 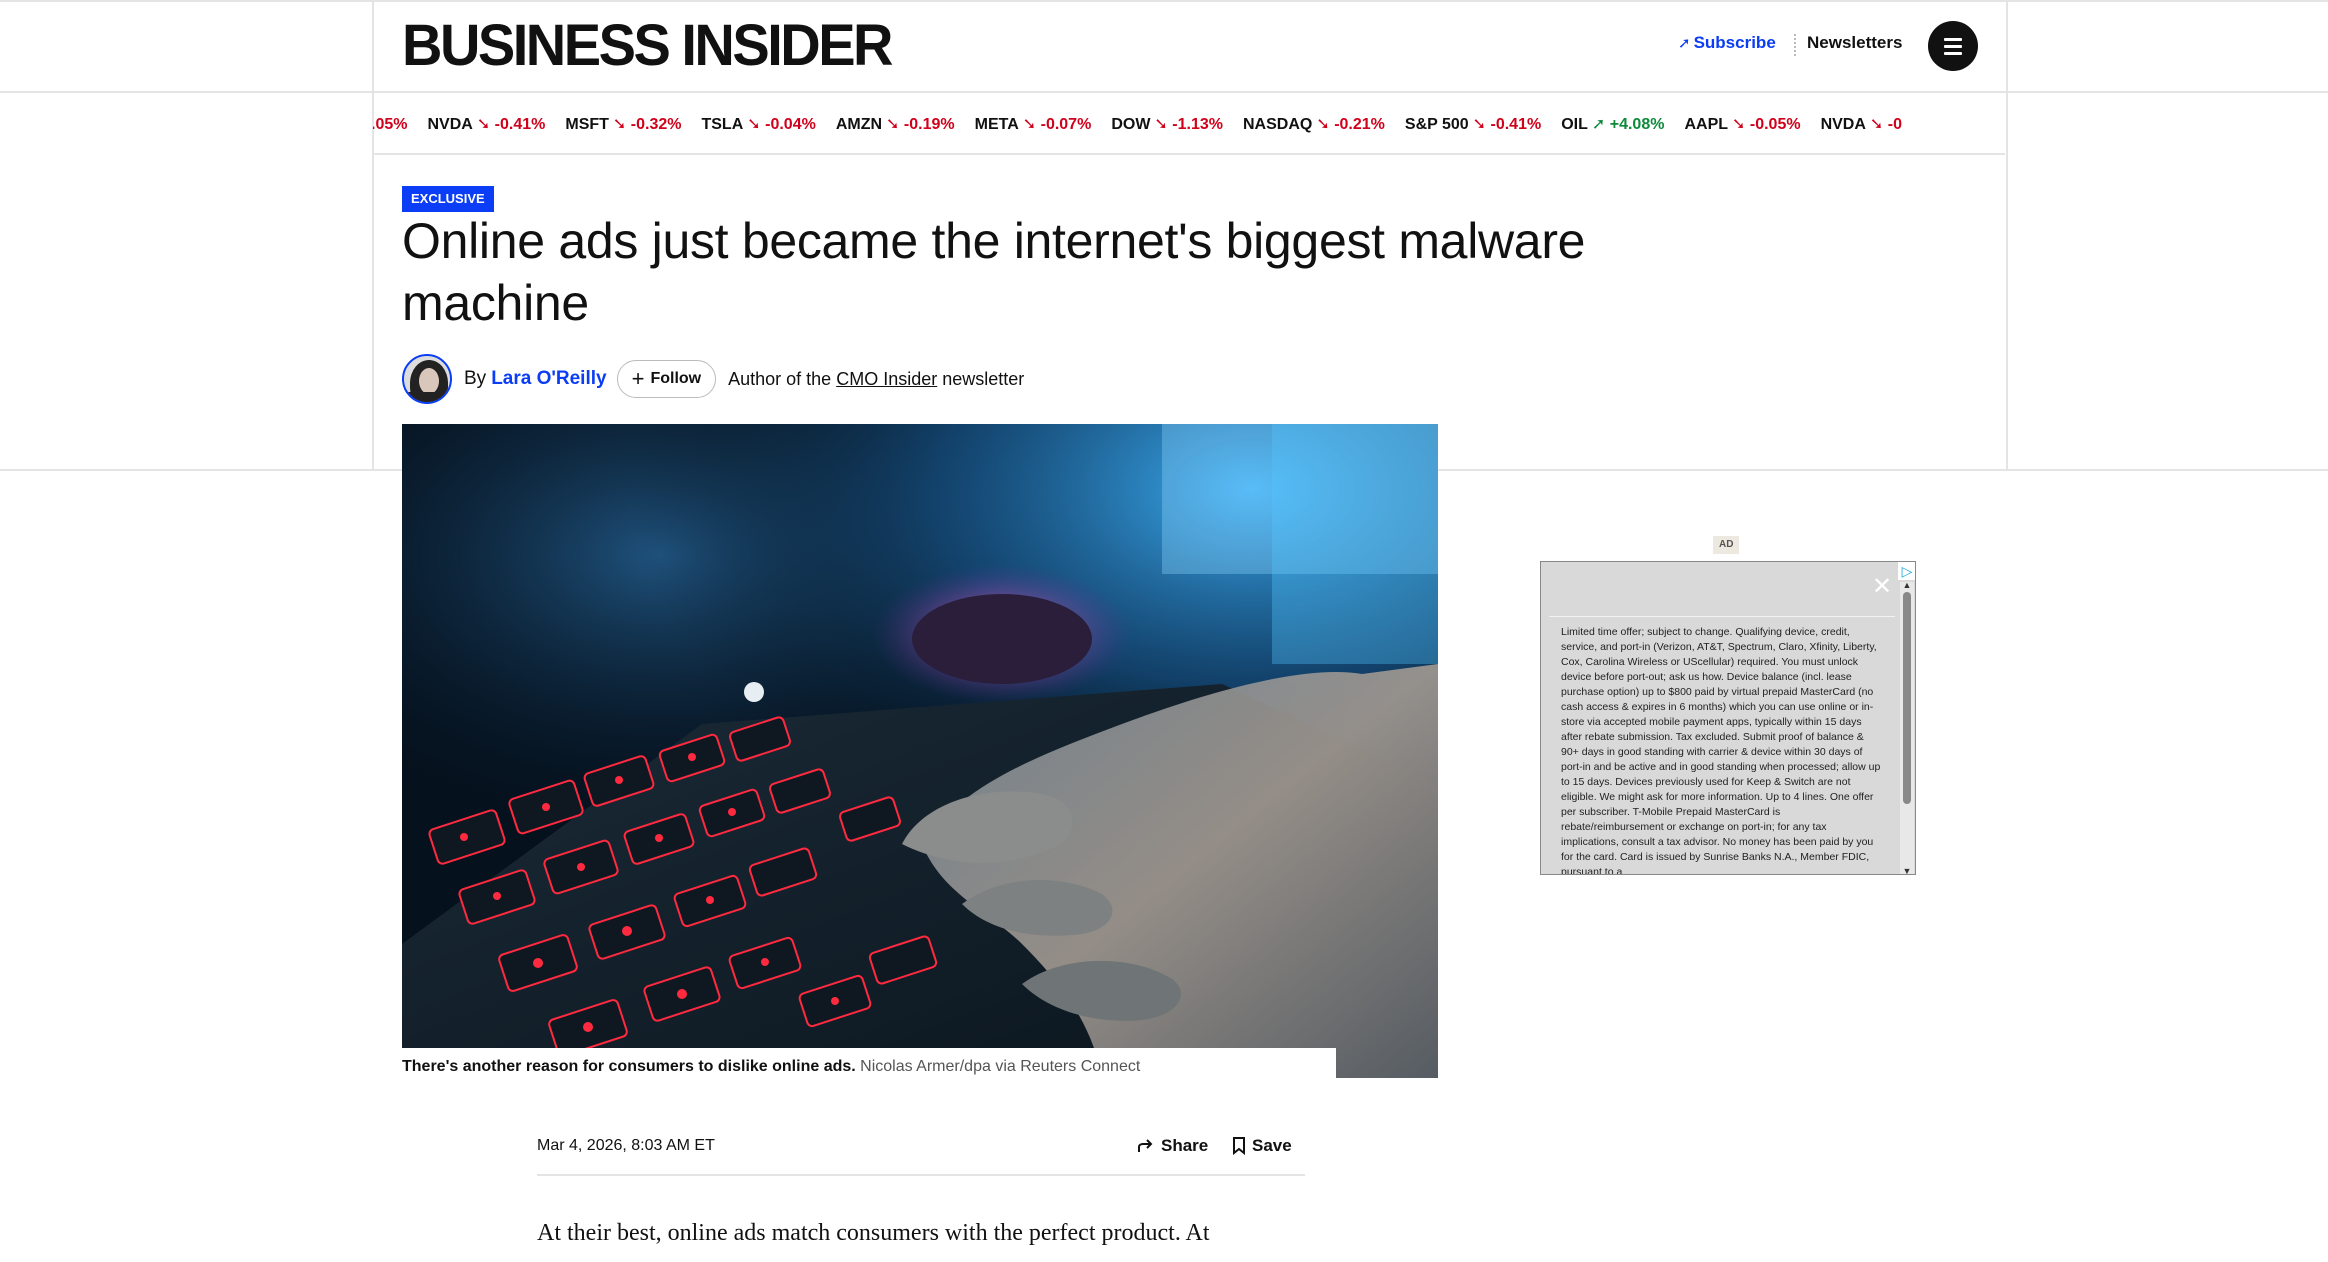 I want to click on ticker-item: AMZN ➘ -0.19%, so click(x=895, y=124).